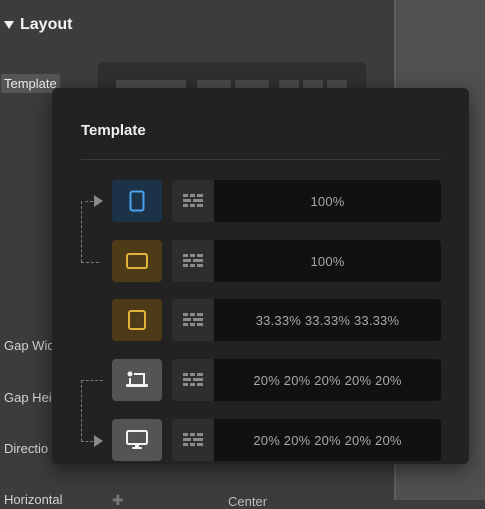 The image size is (485, 509). Describe the element at coordinates (30, 83) in the screenshot. I see `template-label: Template` at that location.